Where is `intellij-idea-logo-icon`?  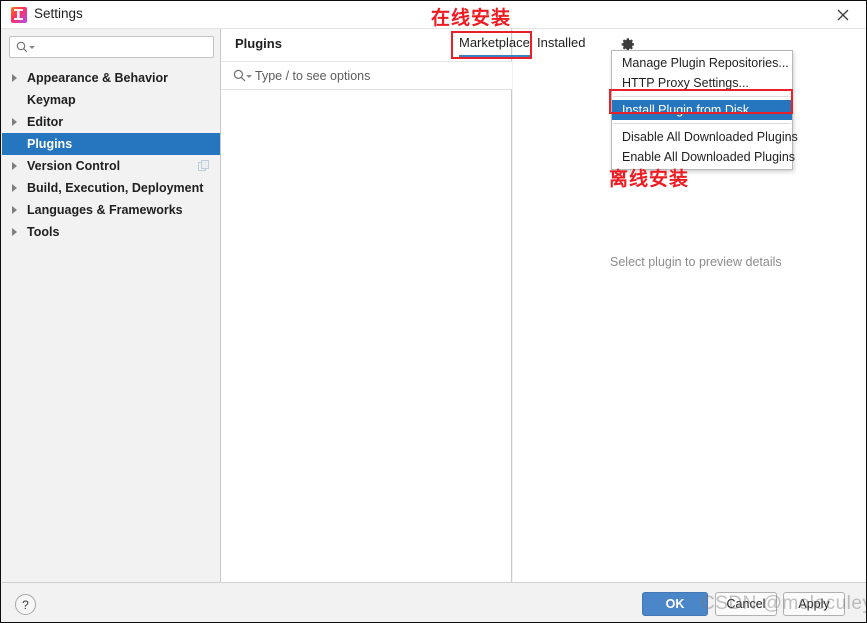 intellij-idea-logo-icon is located at coordinates (19, 15).